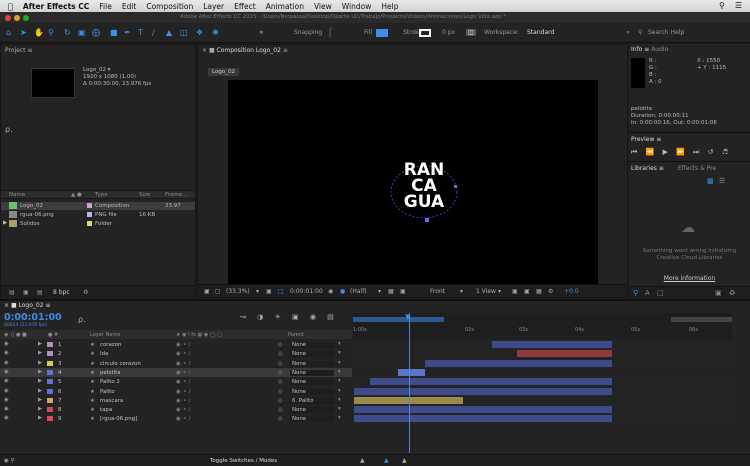  What do you see at coordinates (238, 291) in the screenshot?
I see `zoom-select: (33.3%)` at bounding box center [238, 291].